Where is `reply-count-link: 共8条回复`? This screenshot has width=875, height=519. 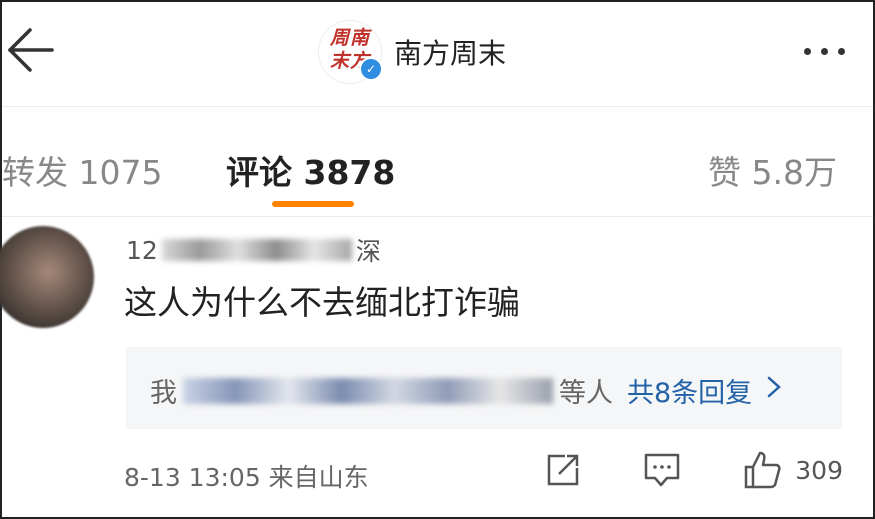 reply-count-link: 共8条回复 is located at coordinates (689, 390).